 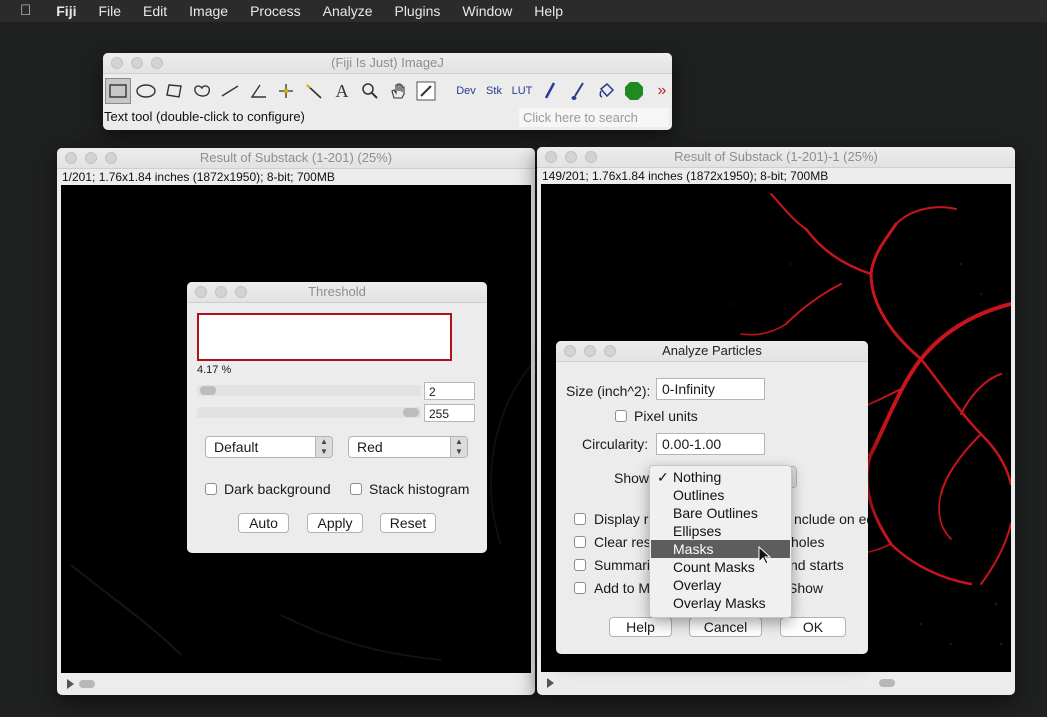 What do you see at coordinates (296, 158) in the screenshot?
I see `left-image-titlebar: Result of Substack (1-201) (25%)` at bounding box center [296, 158].